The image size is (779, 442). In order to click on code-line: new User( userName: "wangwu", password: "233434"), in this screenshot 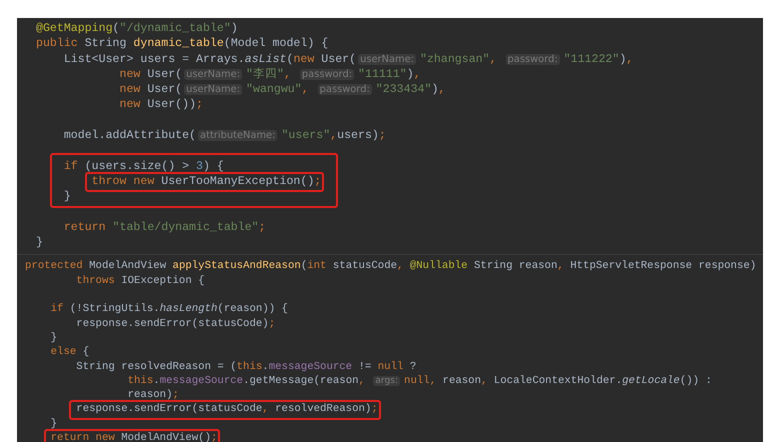, I will do `click(282, 89)`.